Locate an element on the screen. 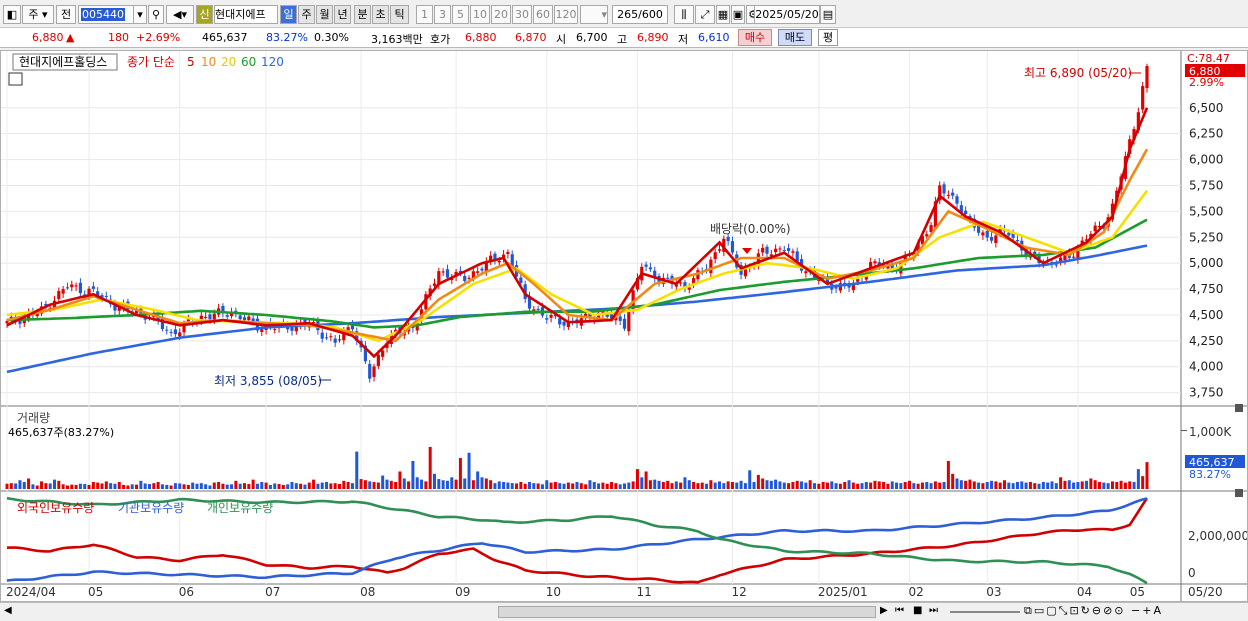 Image resolution: width=1248 pixels, height=621 pixels. buy-button: 매수 is located at coordinates (755, 37).